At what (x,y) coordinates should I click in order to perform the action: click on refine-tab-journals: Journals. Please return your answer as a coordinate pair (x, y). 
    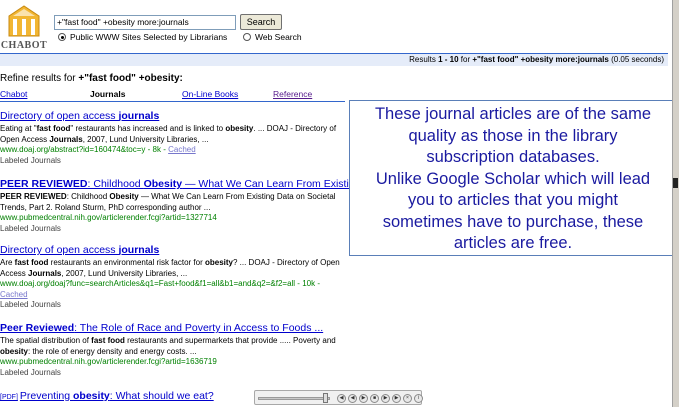
    Looking at the image, I should click on (107, 94).